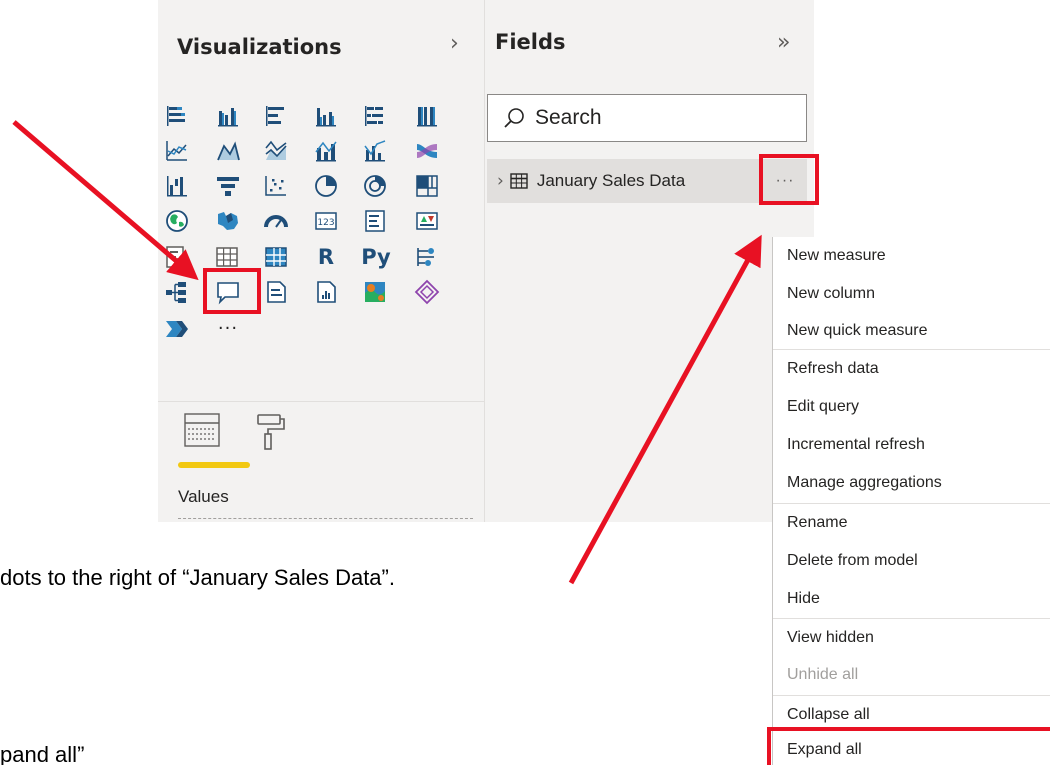 The height and width of the screenshot is (765, 1050). Describe the element at coordinates (276, 186) in the screenshot. I see `scatter-chart-icon` at that location.